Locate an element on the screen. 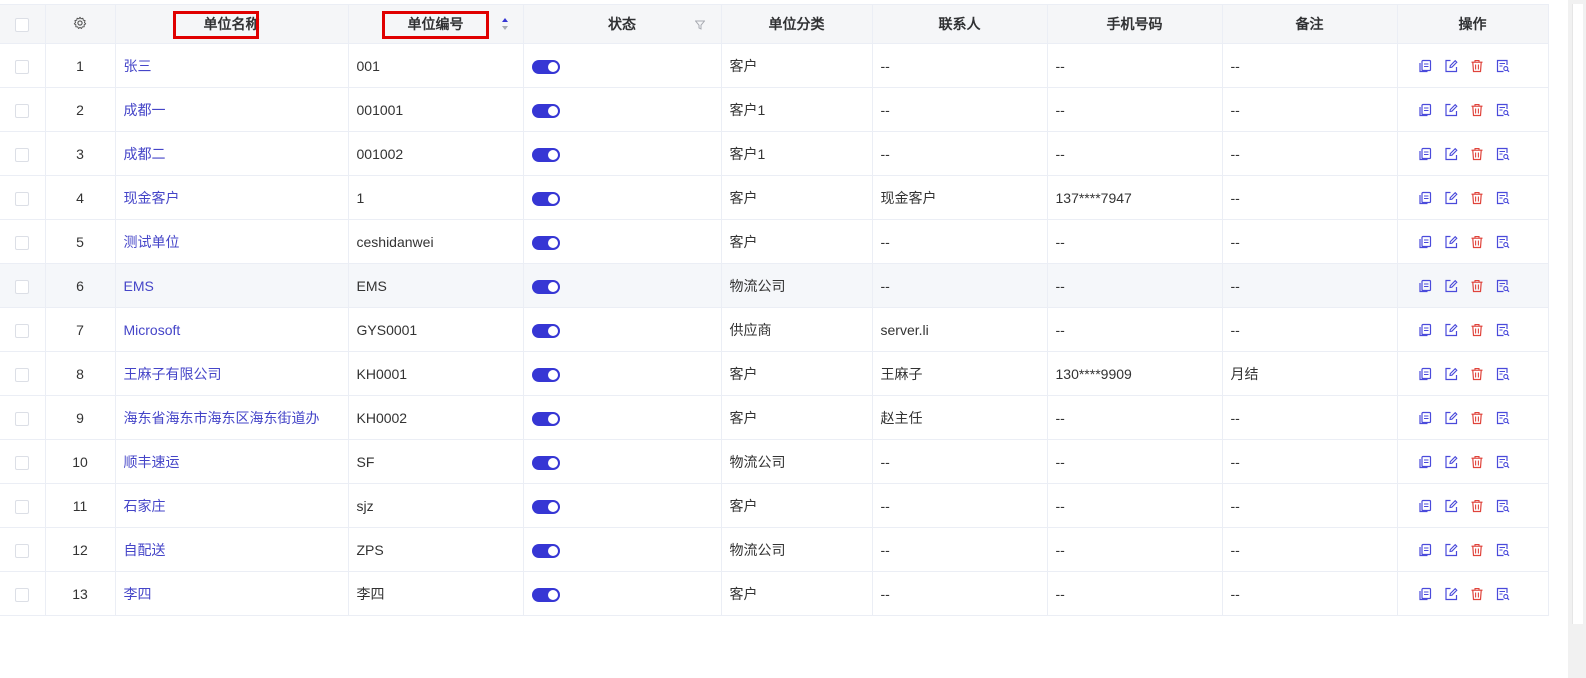  table-row: 6 EMS EMS 物流公司 -- -- -- is located at coordinates (774, 285).